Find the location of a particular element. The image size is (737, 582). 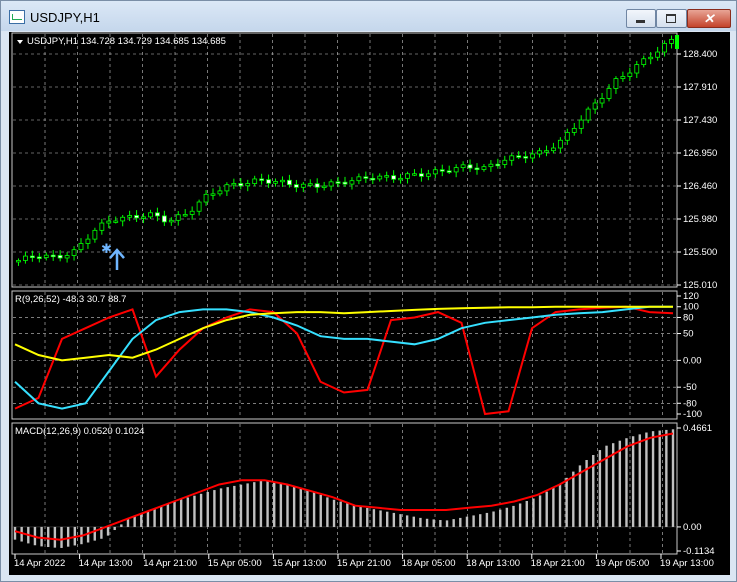

title-bar: USDJPY,H1 ✕ is located at coordinates (368, 16).